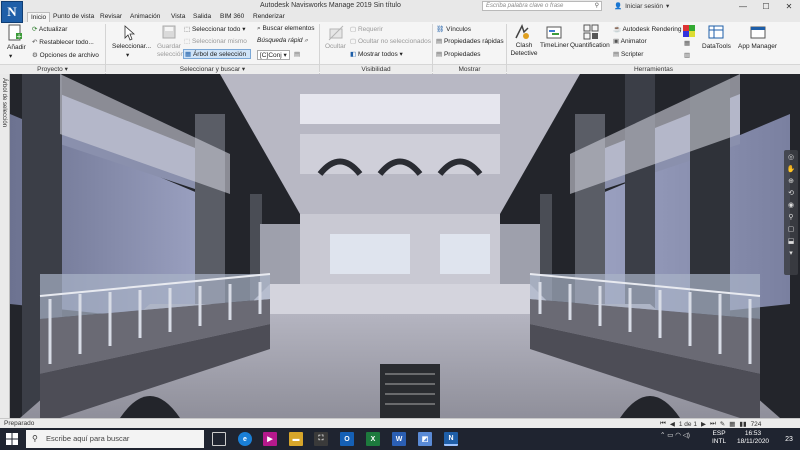  I want to click on require-button: ▢ Requerir, so click(366, 29).